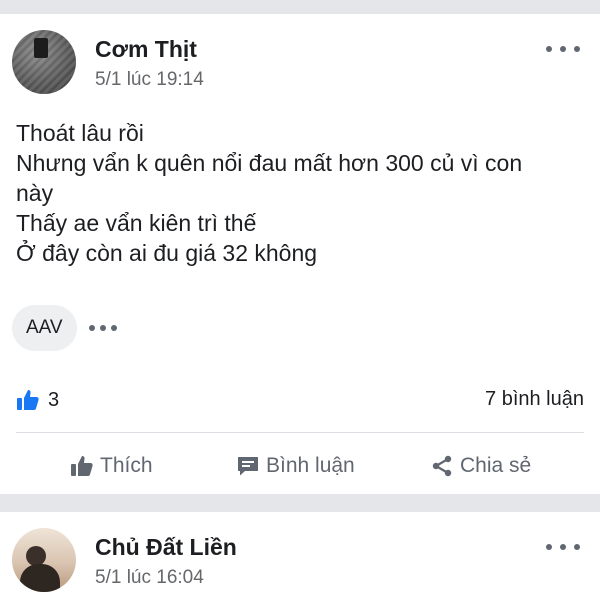  What do you see at coordinates (167, 253) in the screenshot?
I see `post-content-line: Ở đây còn ai đu giá 32 không` at bounding box center [167, 253].